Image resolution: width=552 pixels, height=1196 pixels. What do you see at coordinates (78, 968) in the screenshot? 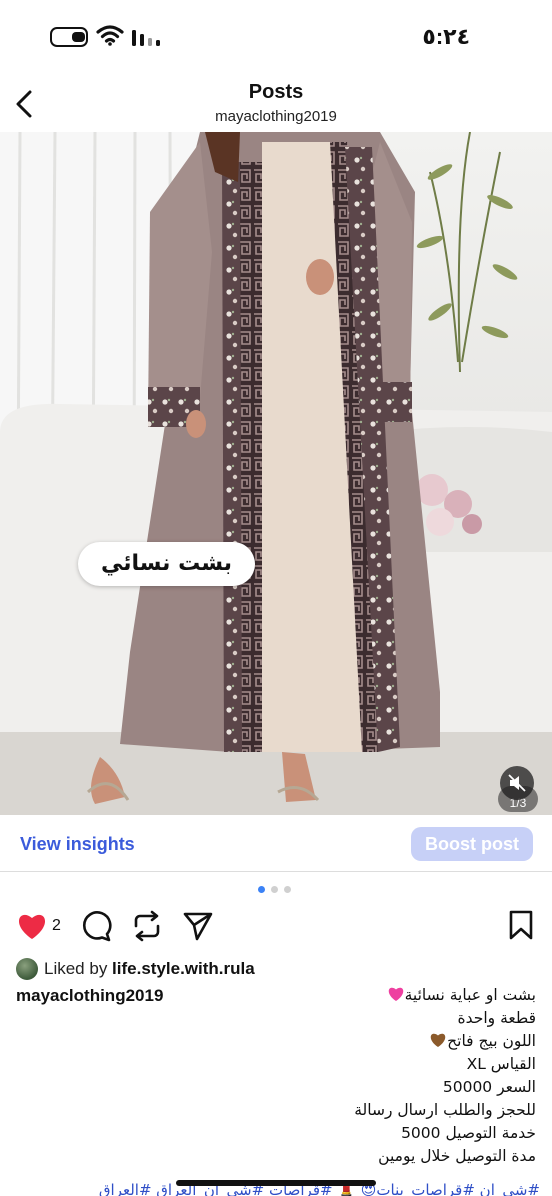
I see `liked-by-prefix: Liked by` at bounding box center [78, 968].